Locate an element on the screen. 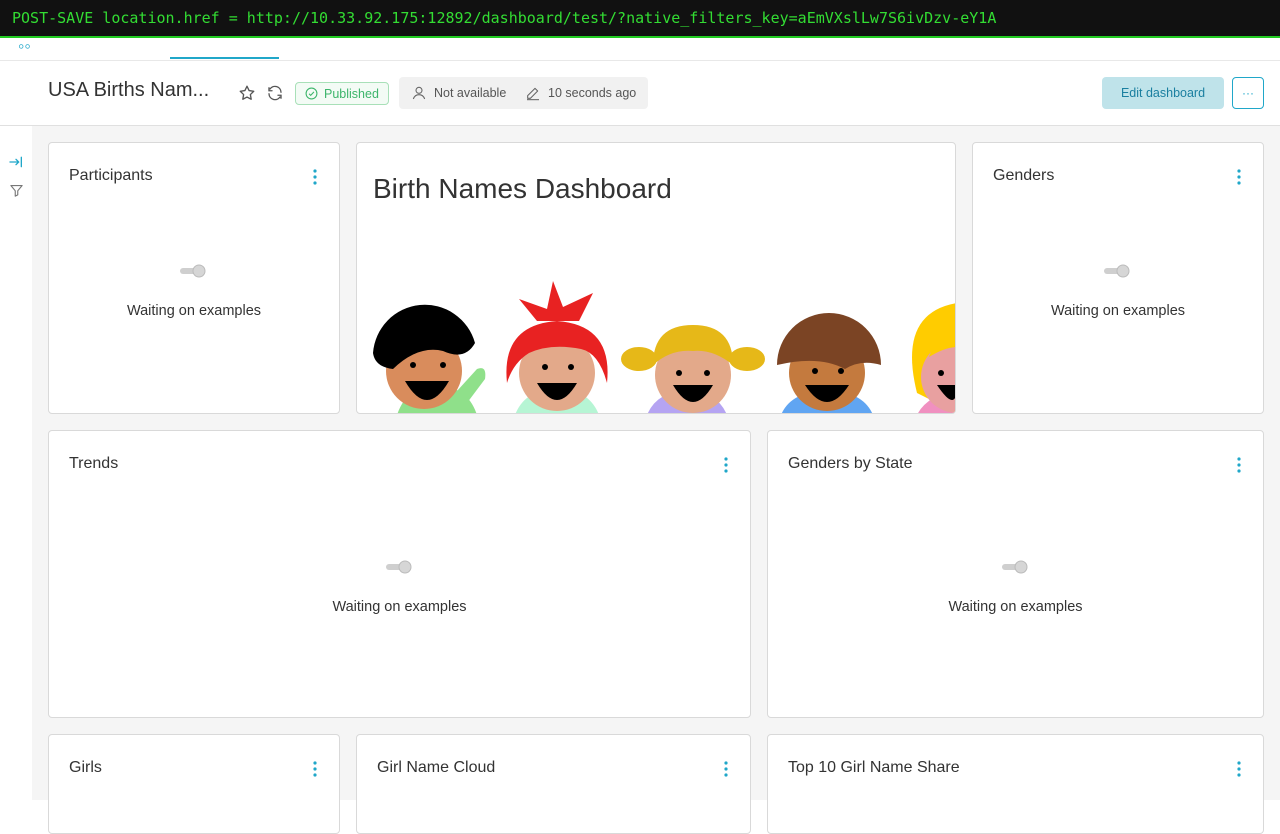 This screenshot has height=834, width=1280. pencil-icon is located at coordinates (533, 94).